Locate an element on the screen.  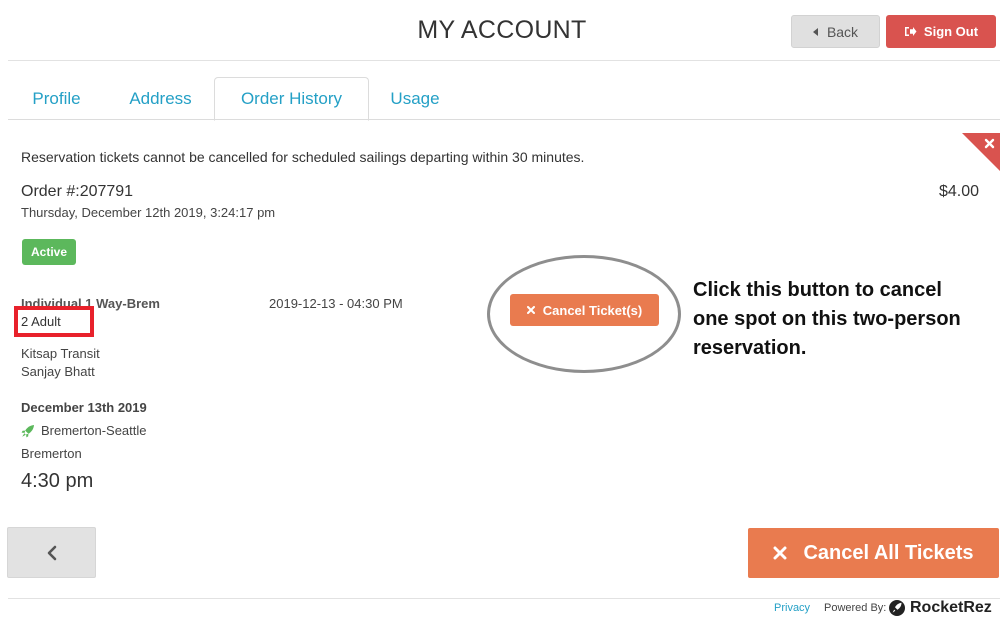
tab-usage: Usage is located at coordinates (415, 98).